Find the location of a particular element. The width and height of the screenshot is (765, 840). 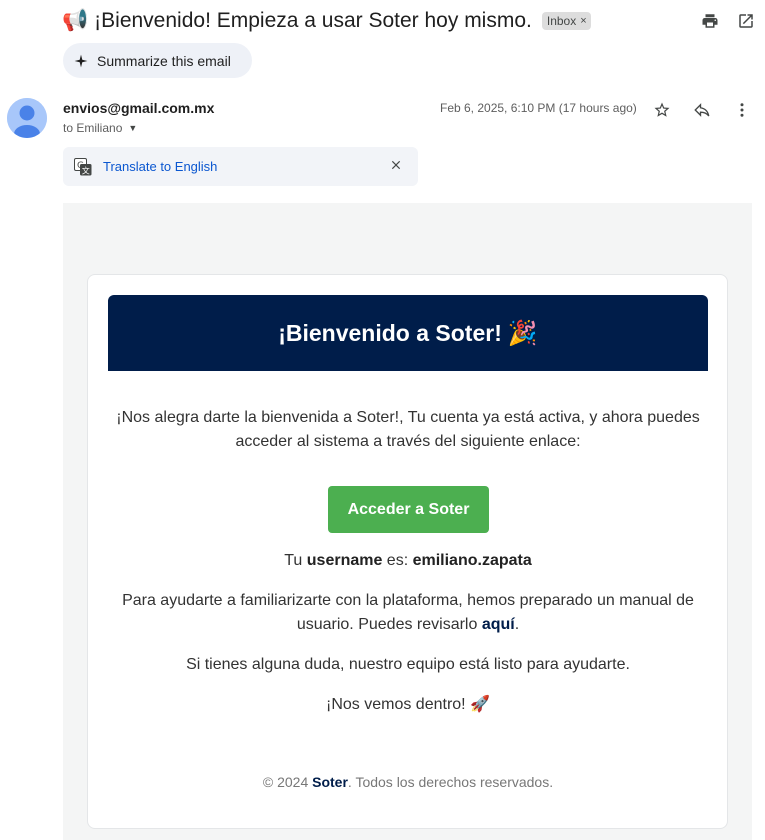

summarize-label: Summarize this email is located at coordinates (164, 60).